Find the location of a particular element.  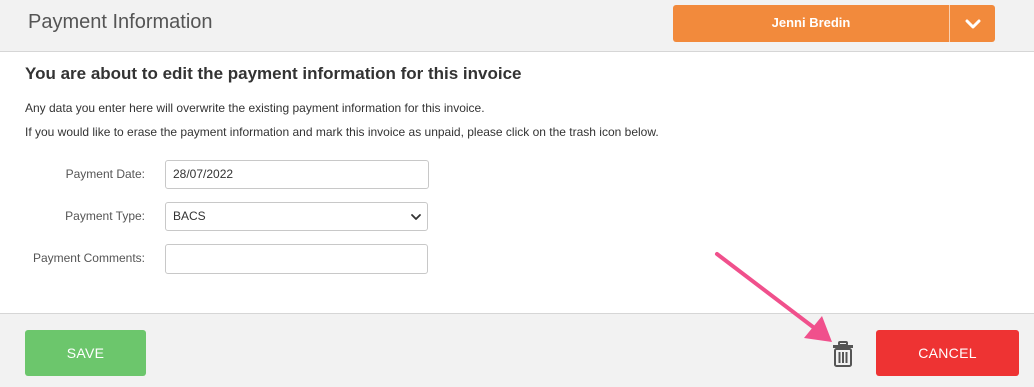

user-name-label: Jenni Bredin is located at coordinates (811, 22).